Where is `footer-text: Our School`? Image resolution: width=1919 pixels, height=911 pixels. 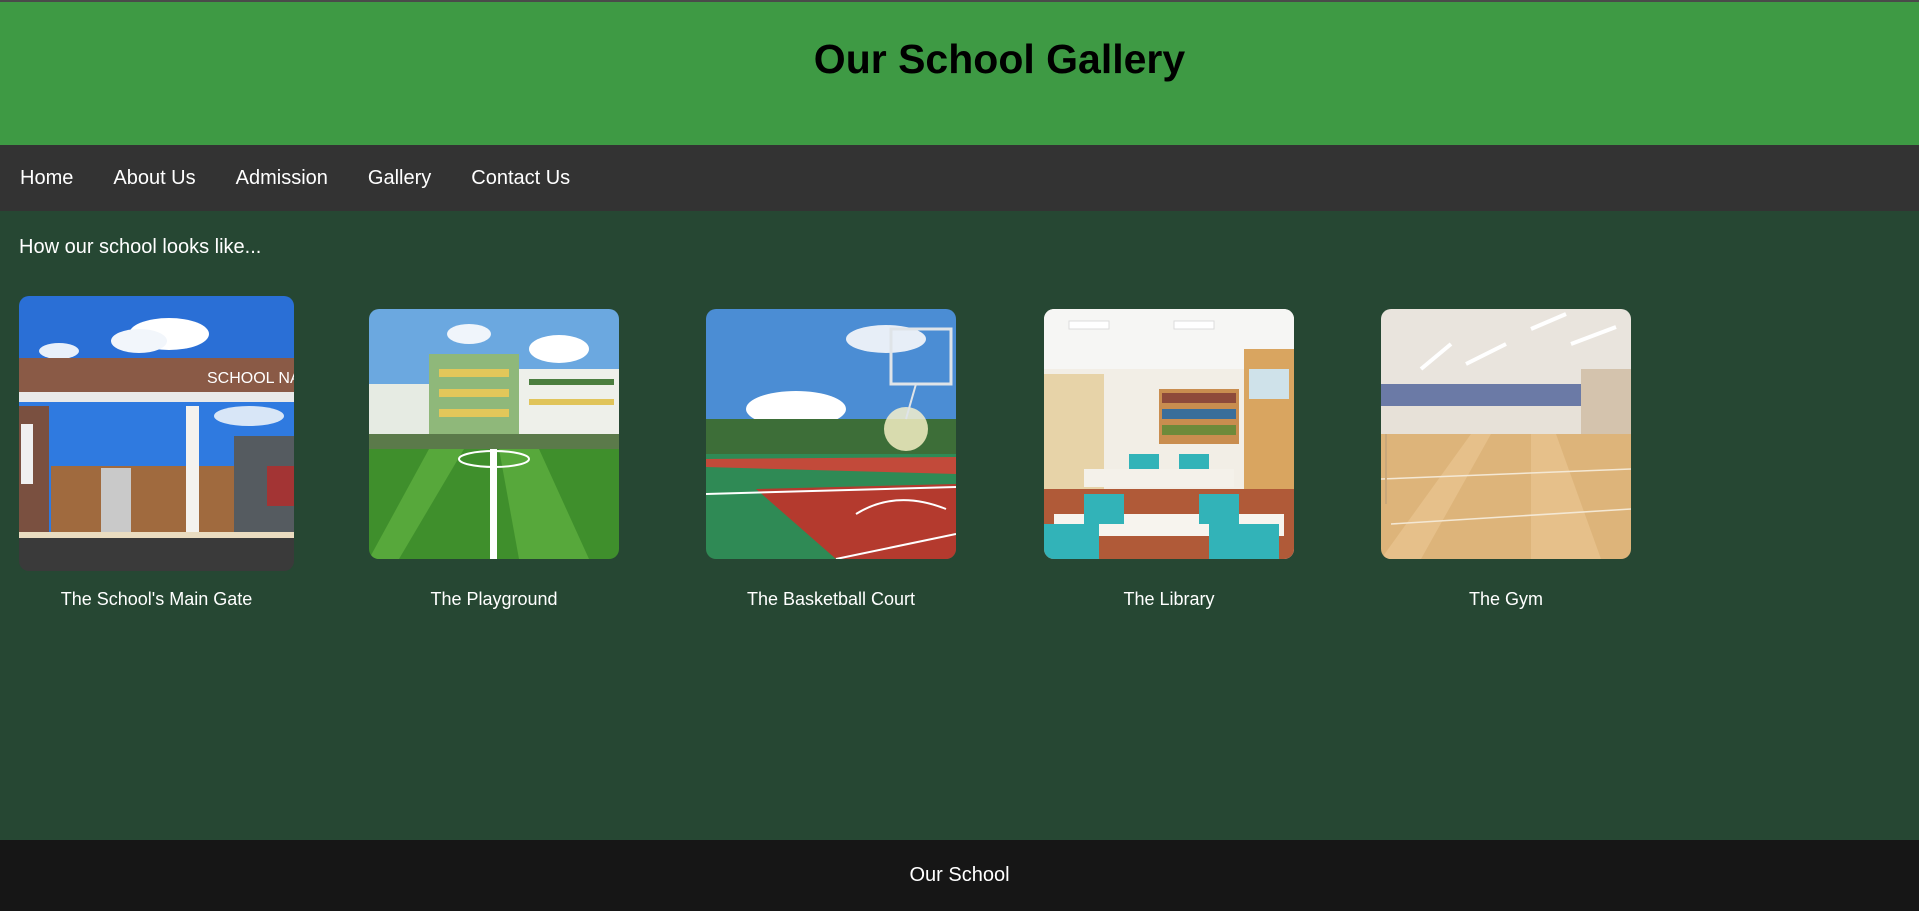
footer-text: Our School is located at coordinates (959, 875).